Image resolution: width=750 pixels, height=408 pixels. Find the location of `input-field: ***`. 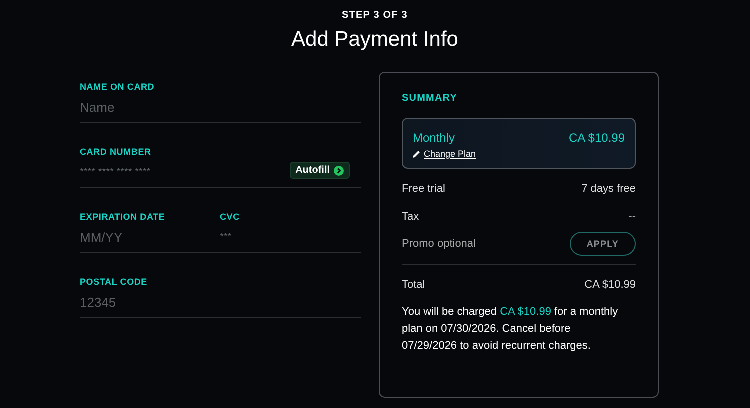

input-field: *** is located at coordinates (280, 237).